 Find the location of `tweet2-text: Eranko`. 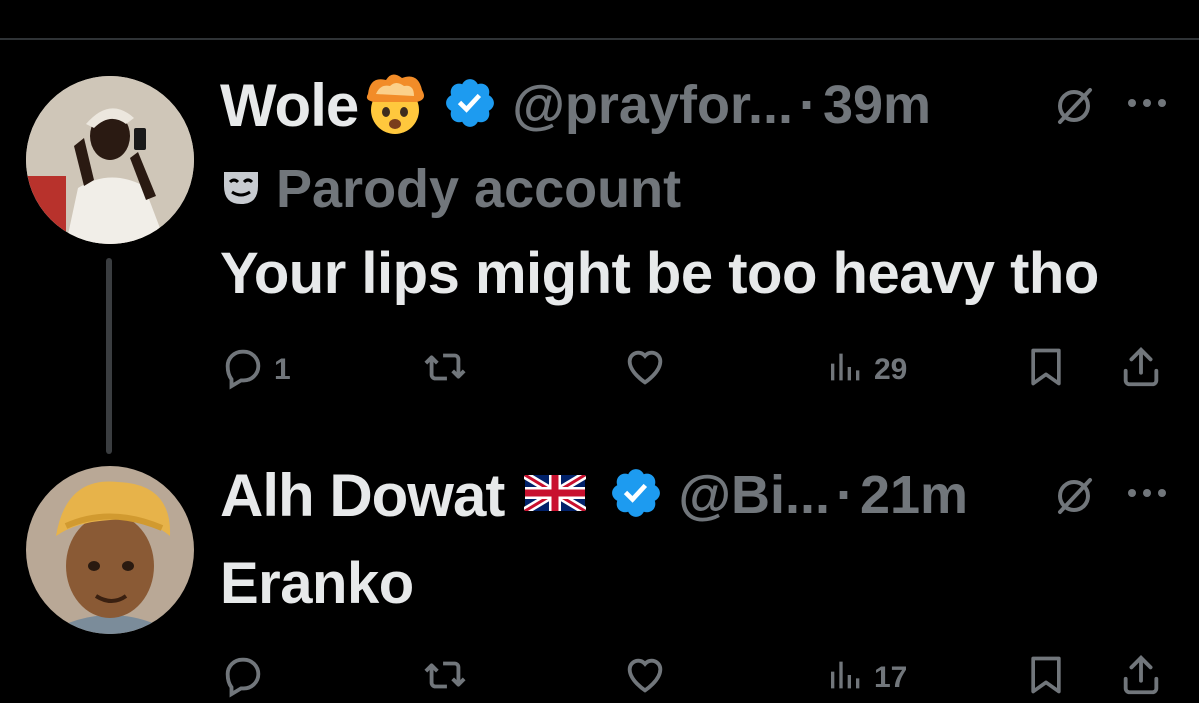

tweet2-text: Eranko is located at coordinates (317, 583).